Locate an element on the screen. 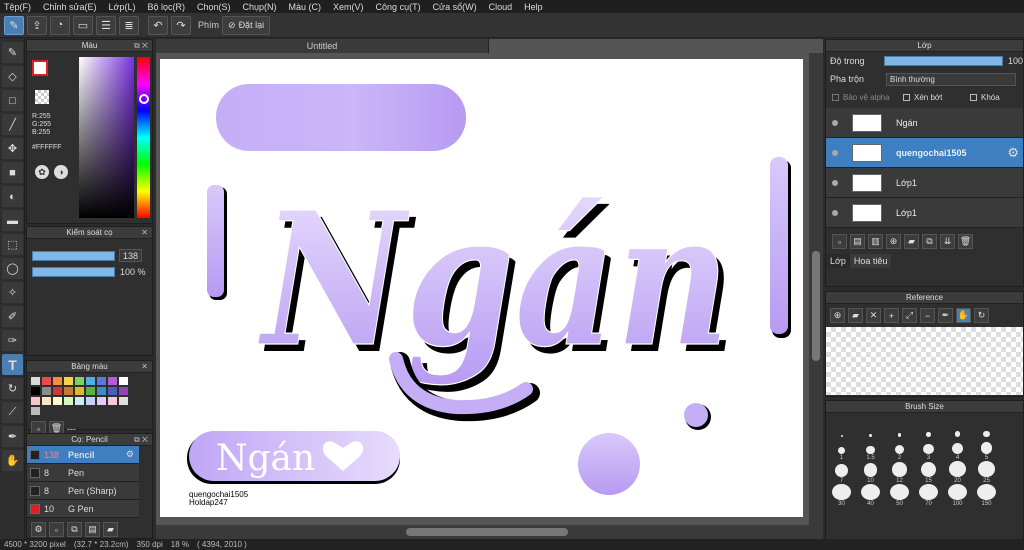 This screenshot has width=1024, height=550. menu-color: Màu (C) is located at coordinates (305, 7).